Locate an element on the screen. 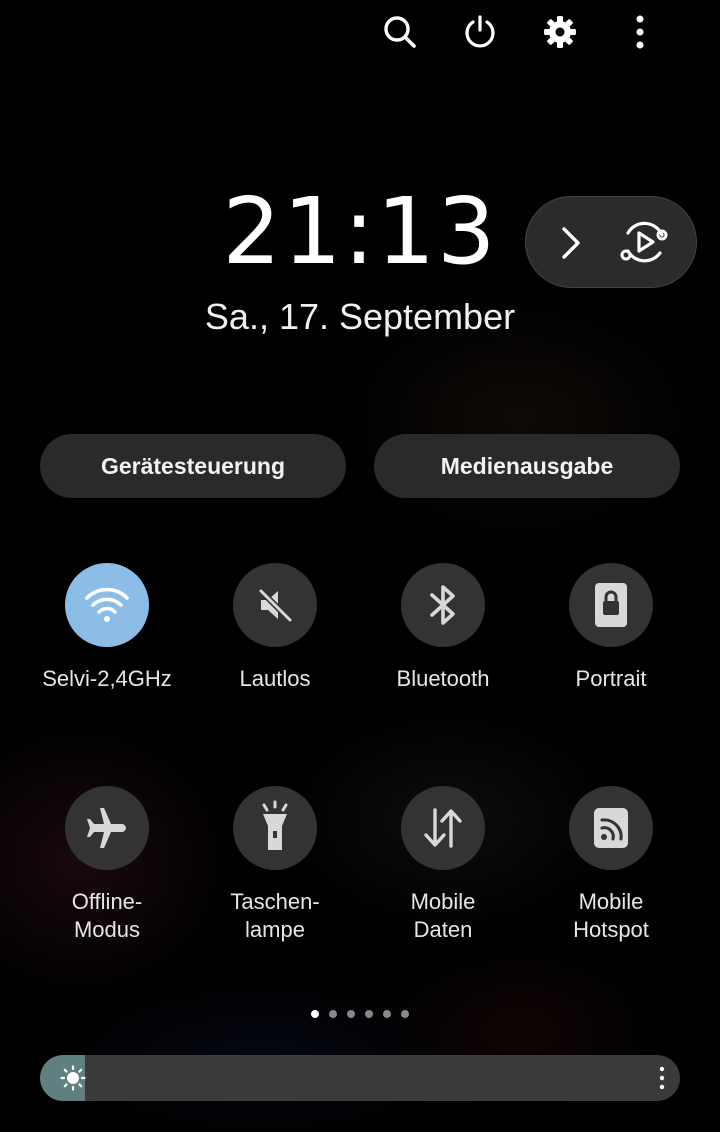  tile-bluetooth: Bluetooth is located at coordinates (443, 628).